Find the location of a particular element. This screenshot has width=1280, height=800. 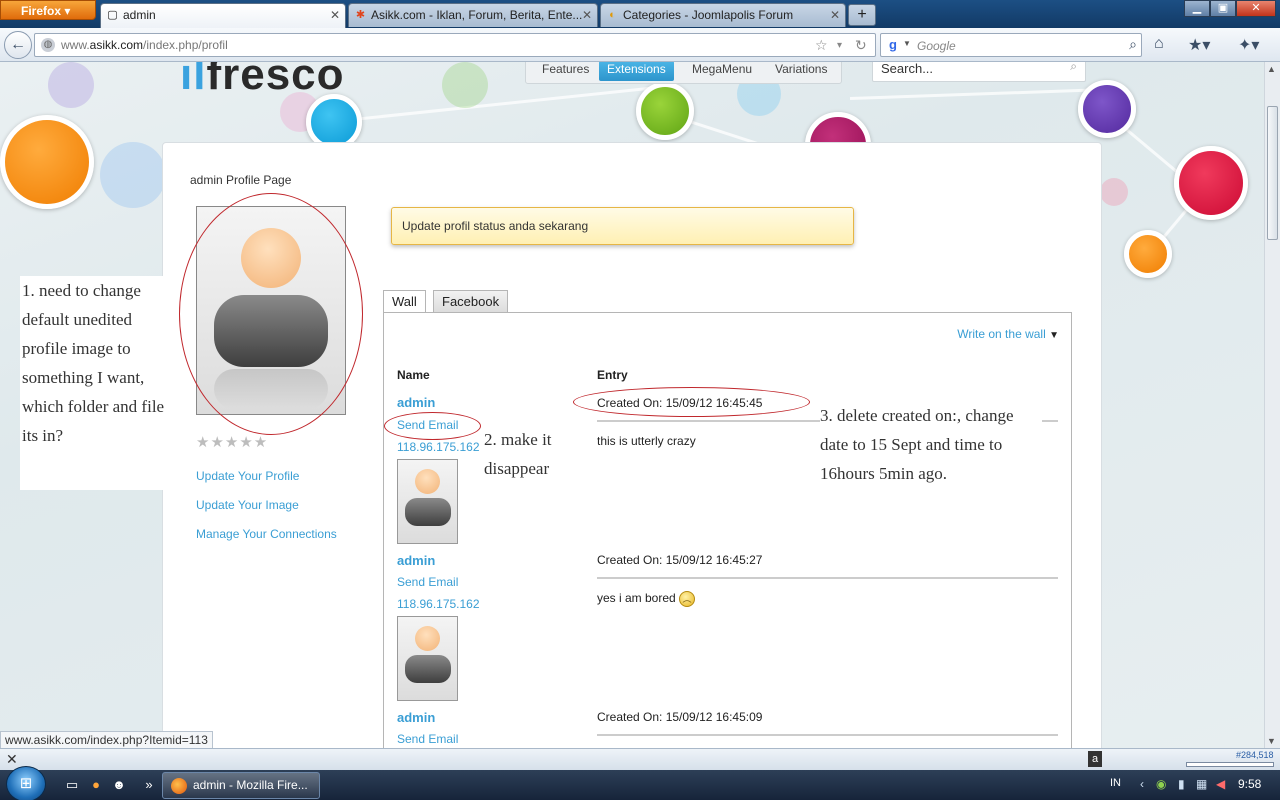

annotation-ellipse-created-on is located at coordinates (691, 402).